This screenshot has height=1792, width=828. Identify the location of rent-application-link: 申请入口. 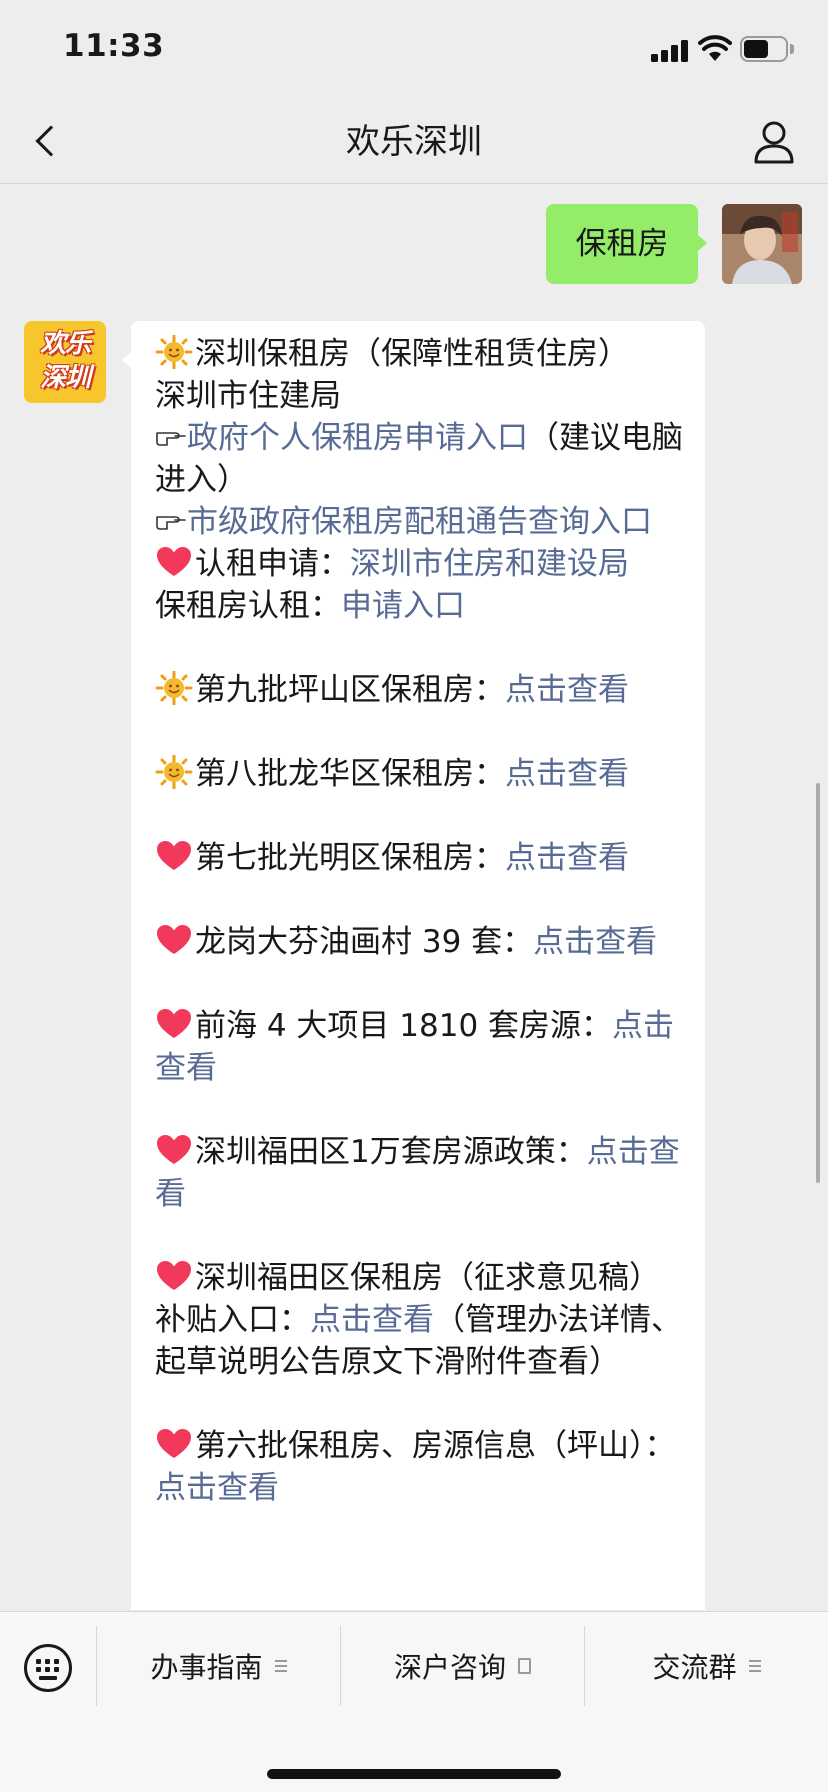
(403, 606).